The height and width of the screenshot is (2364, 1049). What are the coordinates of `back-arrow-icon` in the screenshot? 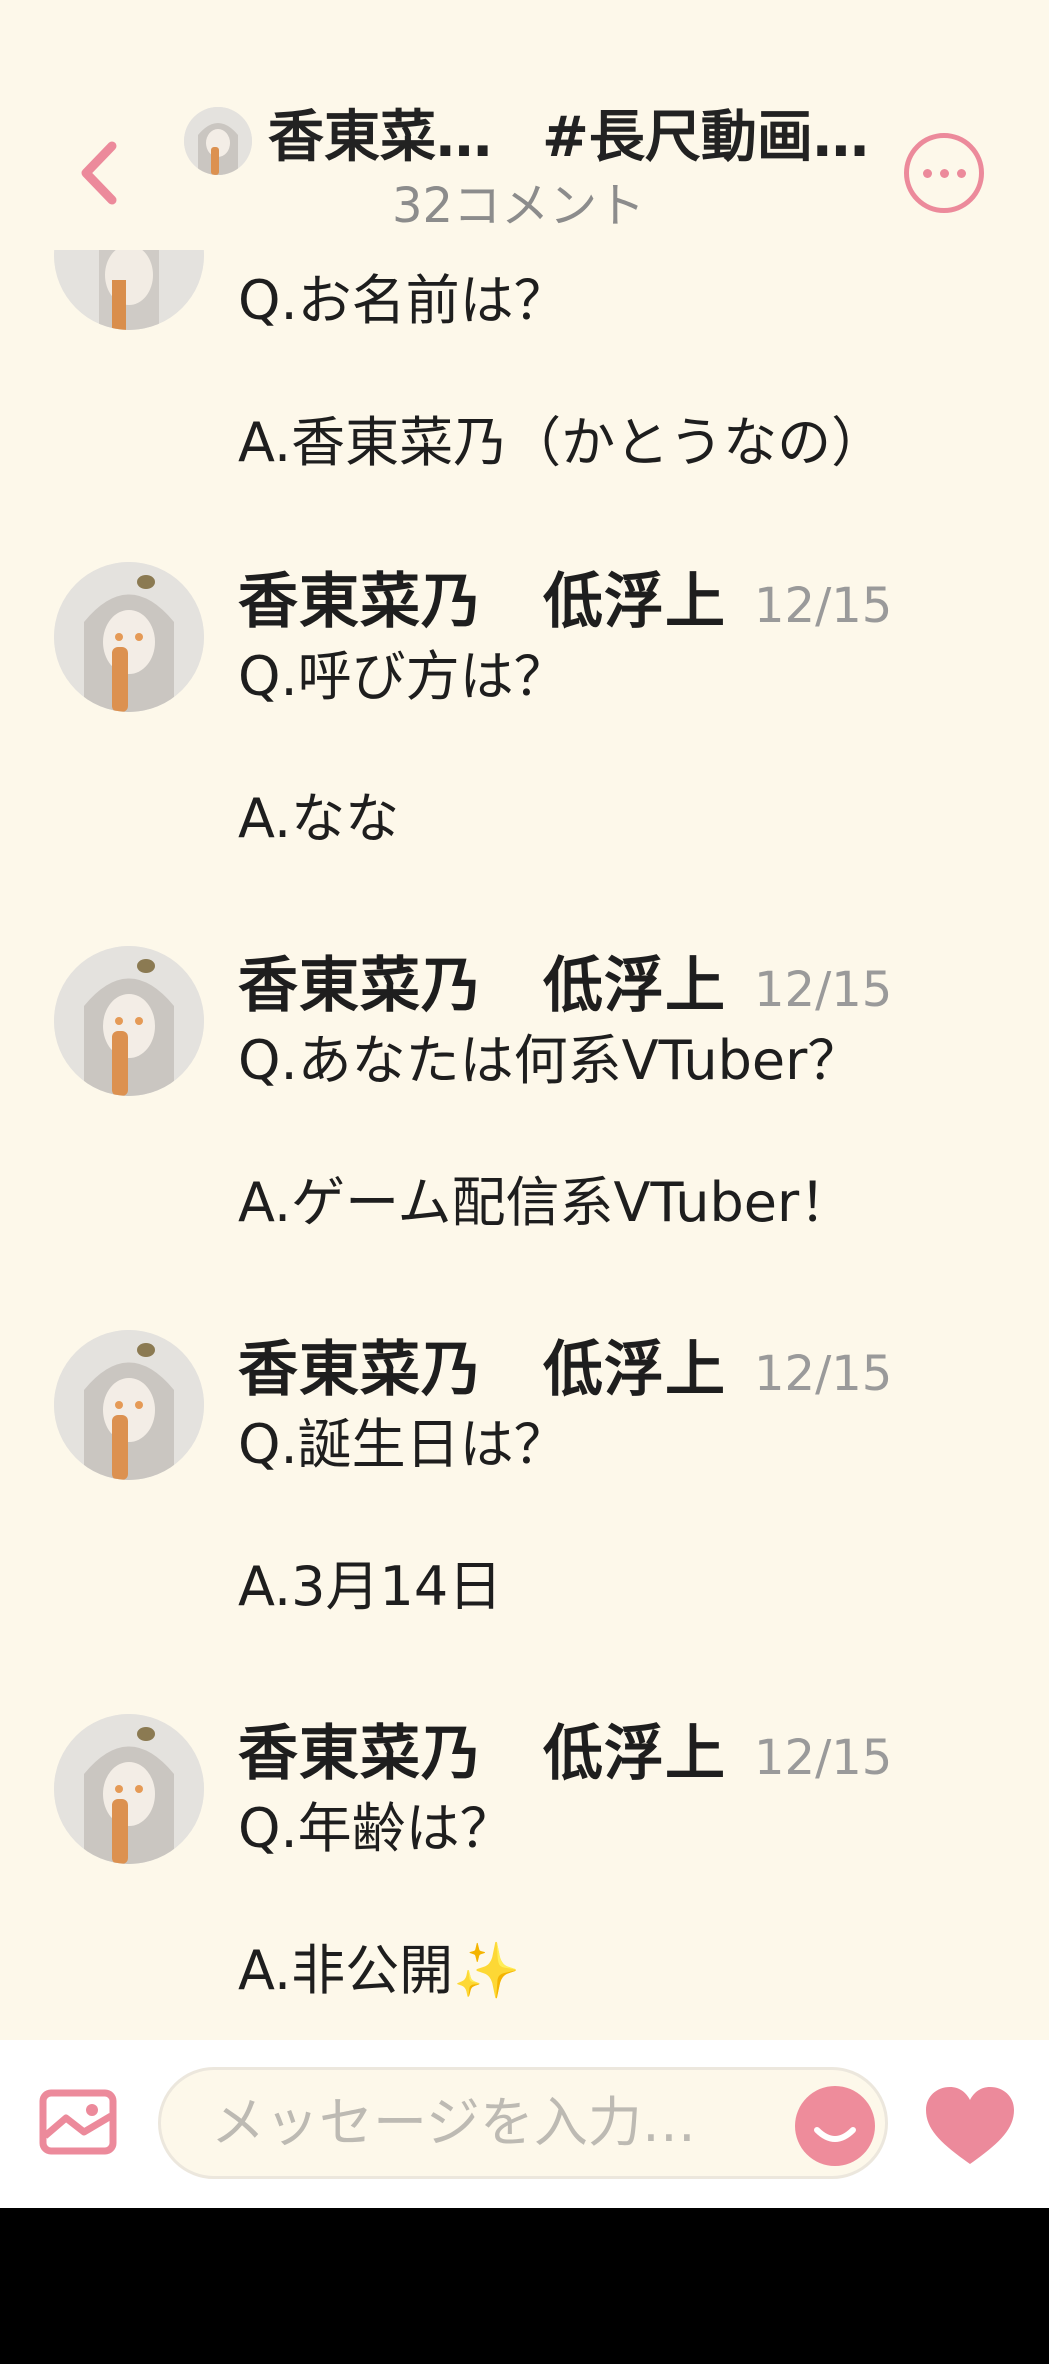 It's located at (99, 173).